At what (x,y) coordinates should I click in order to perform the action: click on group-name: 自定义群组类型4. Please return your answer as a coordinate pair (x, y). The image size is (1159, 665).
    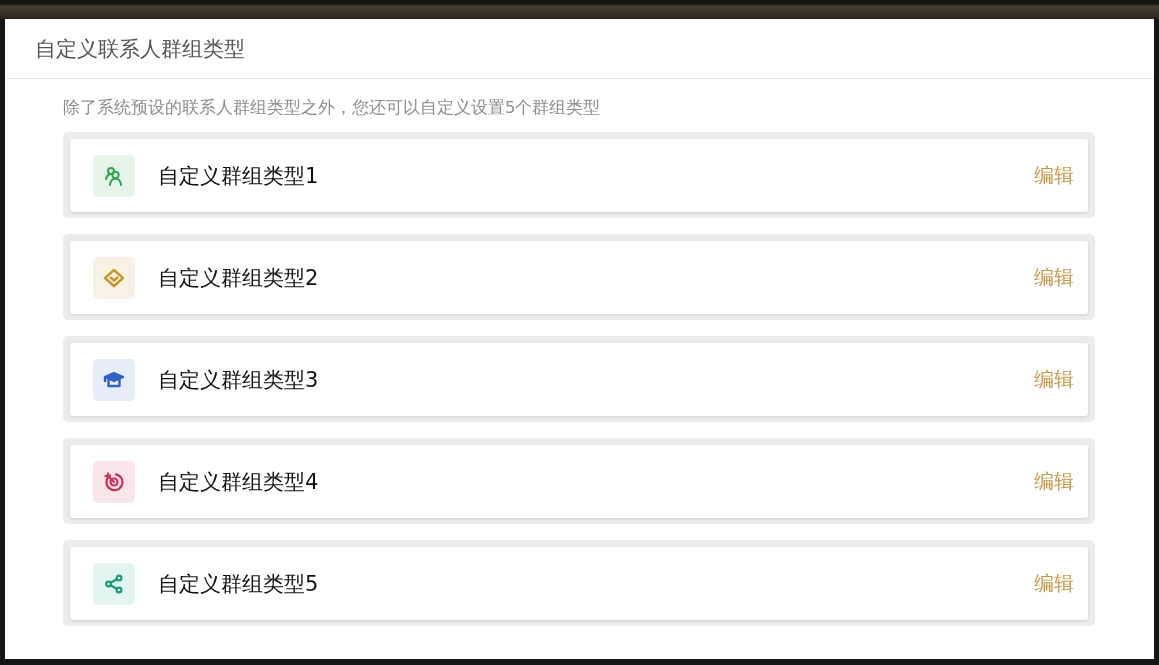
    Looking at the image, I should click on (239, 482).